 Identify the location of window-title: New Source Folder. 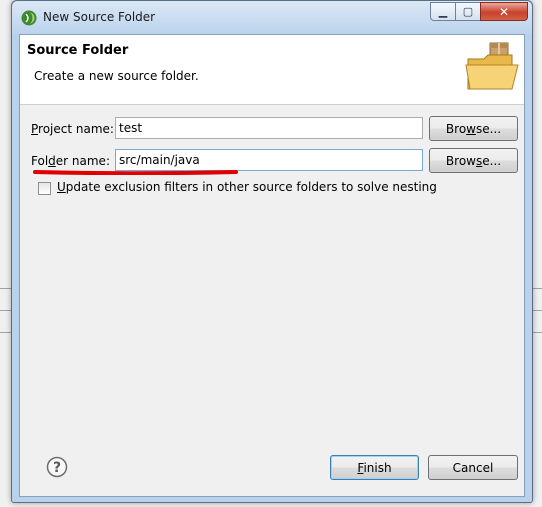
(99, 17).